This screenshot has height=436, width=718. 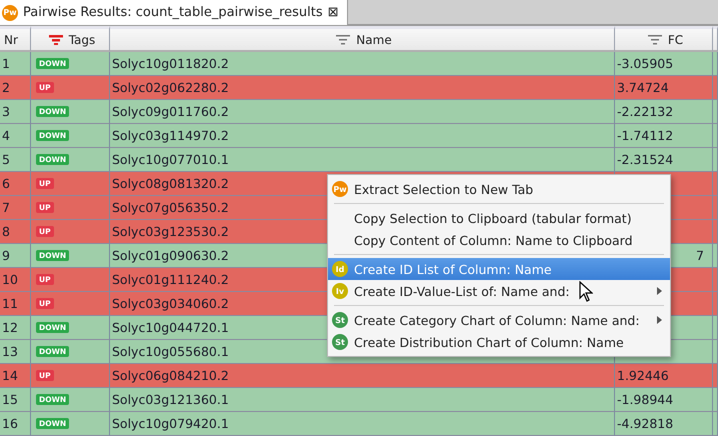 I want to click on table-cell: 9, so click(x=15, y=256).